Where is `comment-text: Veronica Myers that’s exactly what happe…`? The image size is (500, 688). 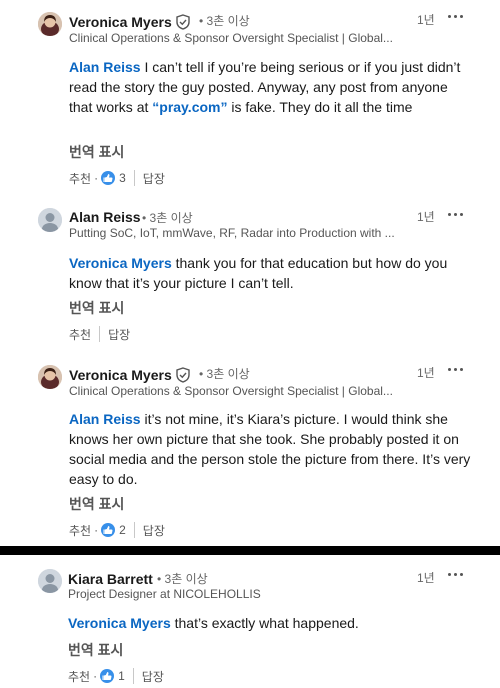
comment-text: Veronica Myers that’s exactly what happe… is located at coordinates (213, 623).